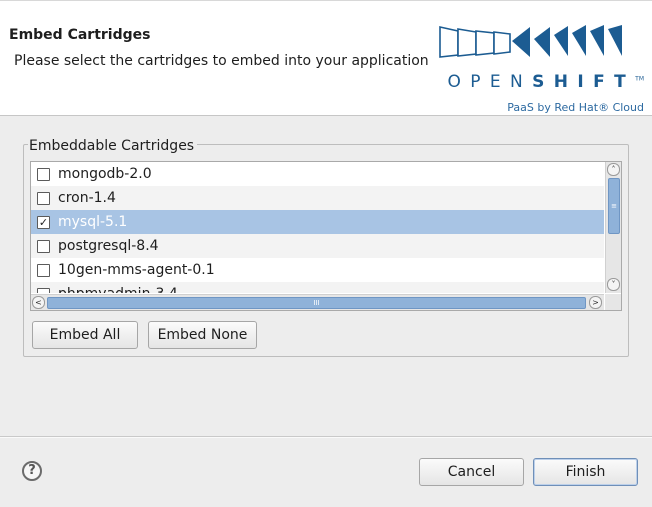 The image size is (652, 507). What do you see at coordinates (613, 284) in the screenshot?
I see `scroll-down-icon: ˅` at bounding box center [613, 284].